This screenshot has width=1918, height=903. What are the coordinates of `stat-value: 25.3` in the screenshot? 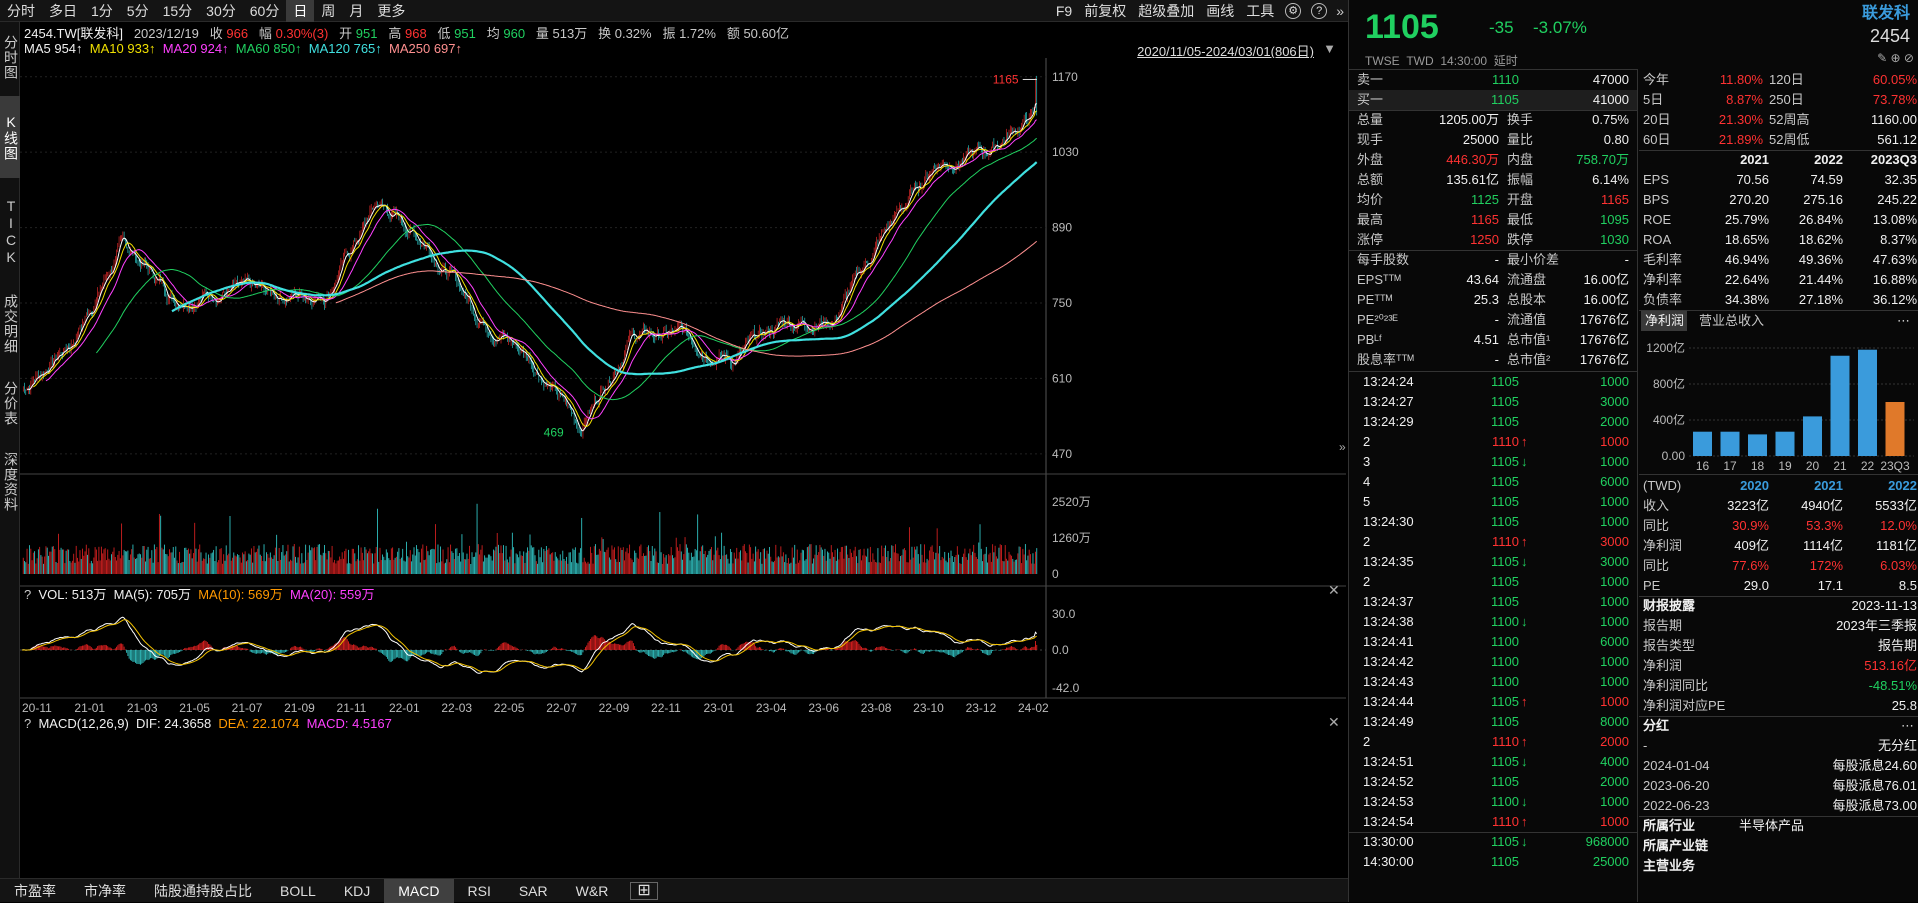 It's located at (1486, 299).